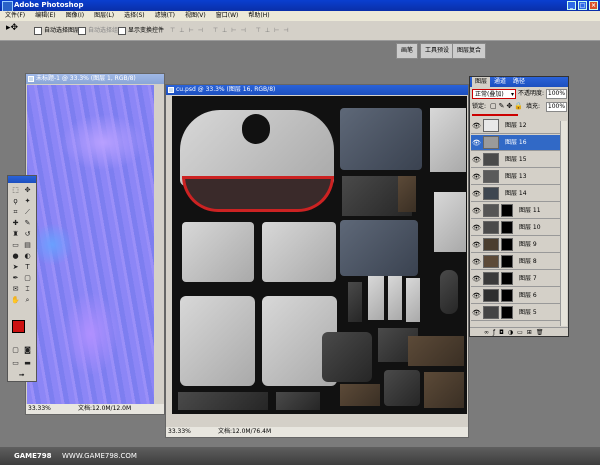 The image size is (600, 465). Describe the element at coordinates (469, 51) in the screenshot. I see `palette-well-layer-comps: 图层复合` at that location.